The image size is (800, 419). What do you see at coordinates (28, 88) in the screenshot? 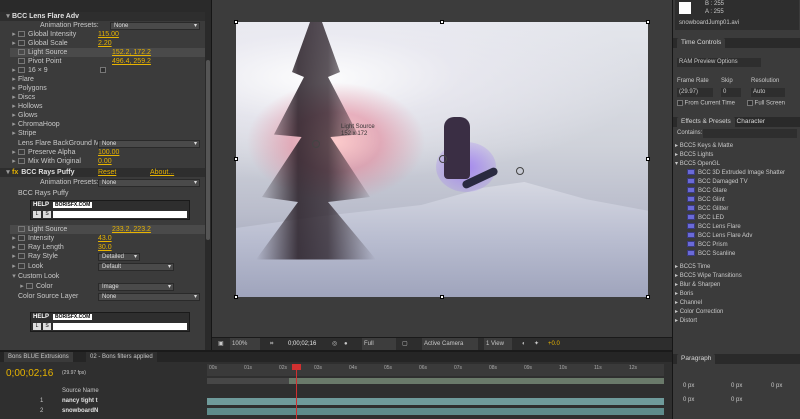
I see `group-polygons: ▸ Polygons` at bounding box center [28, 88].